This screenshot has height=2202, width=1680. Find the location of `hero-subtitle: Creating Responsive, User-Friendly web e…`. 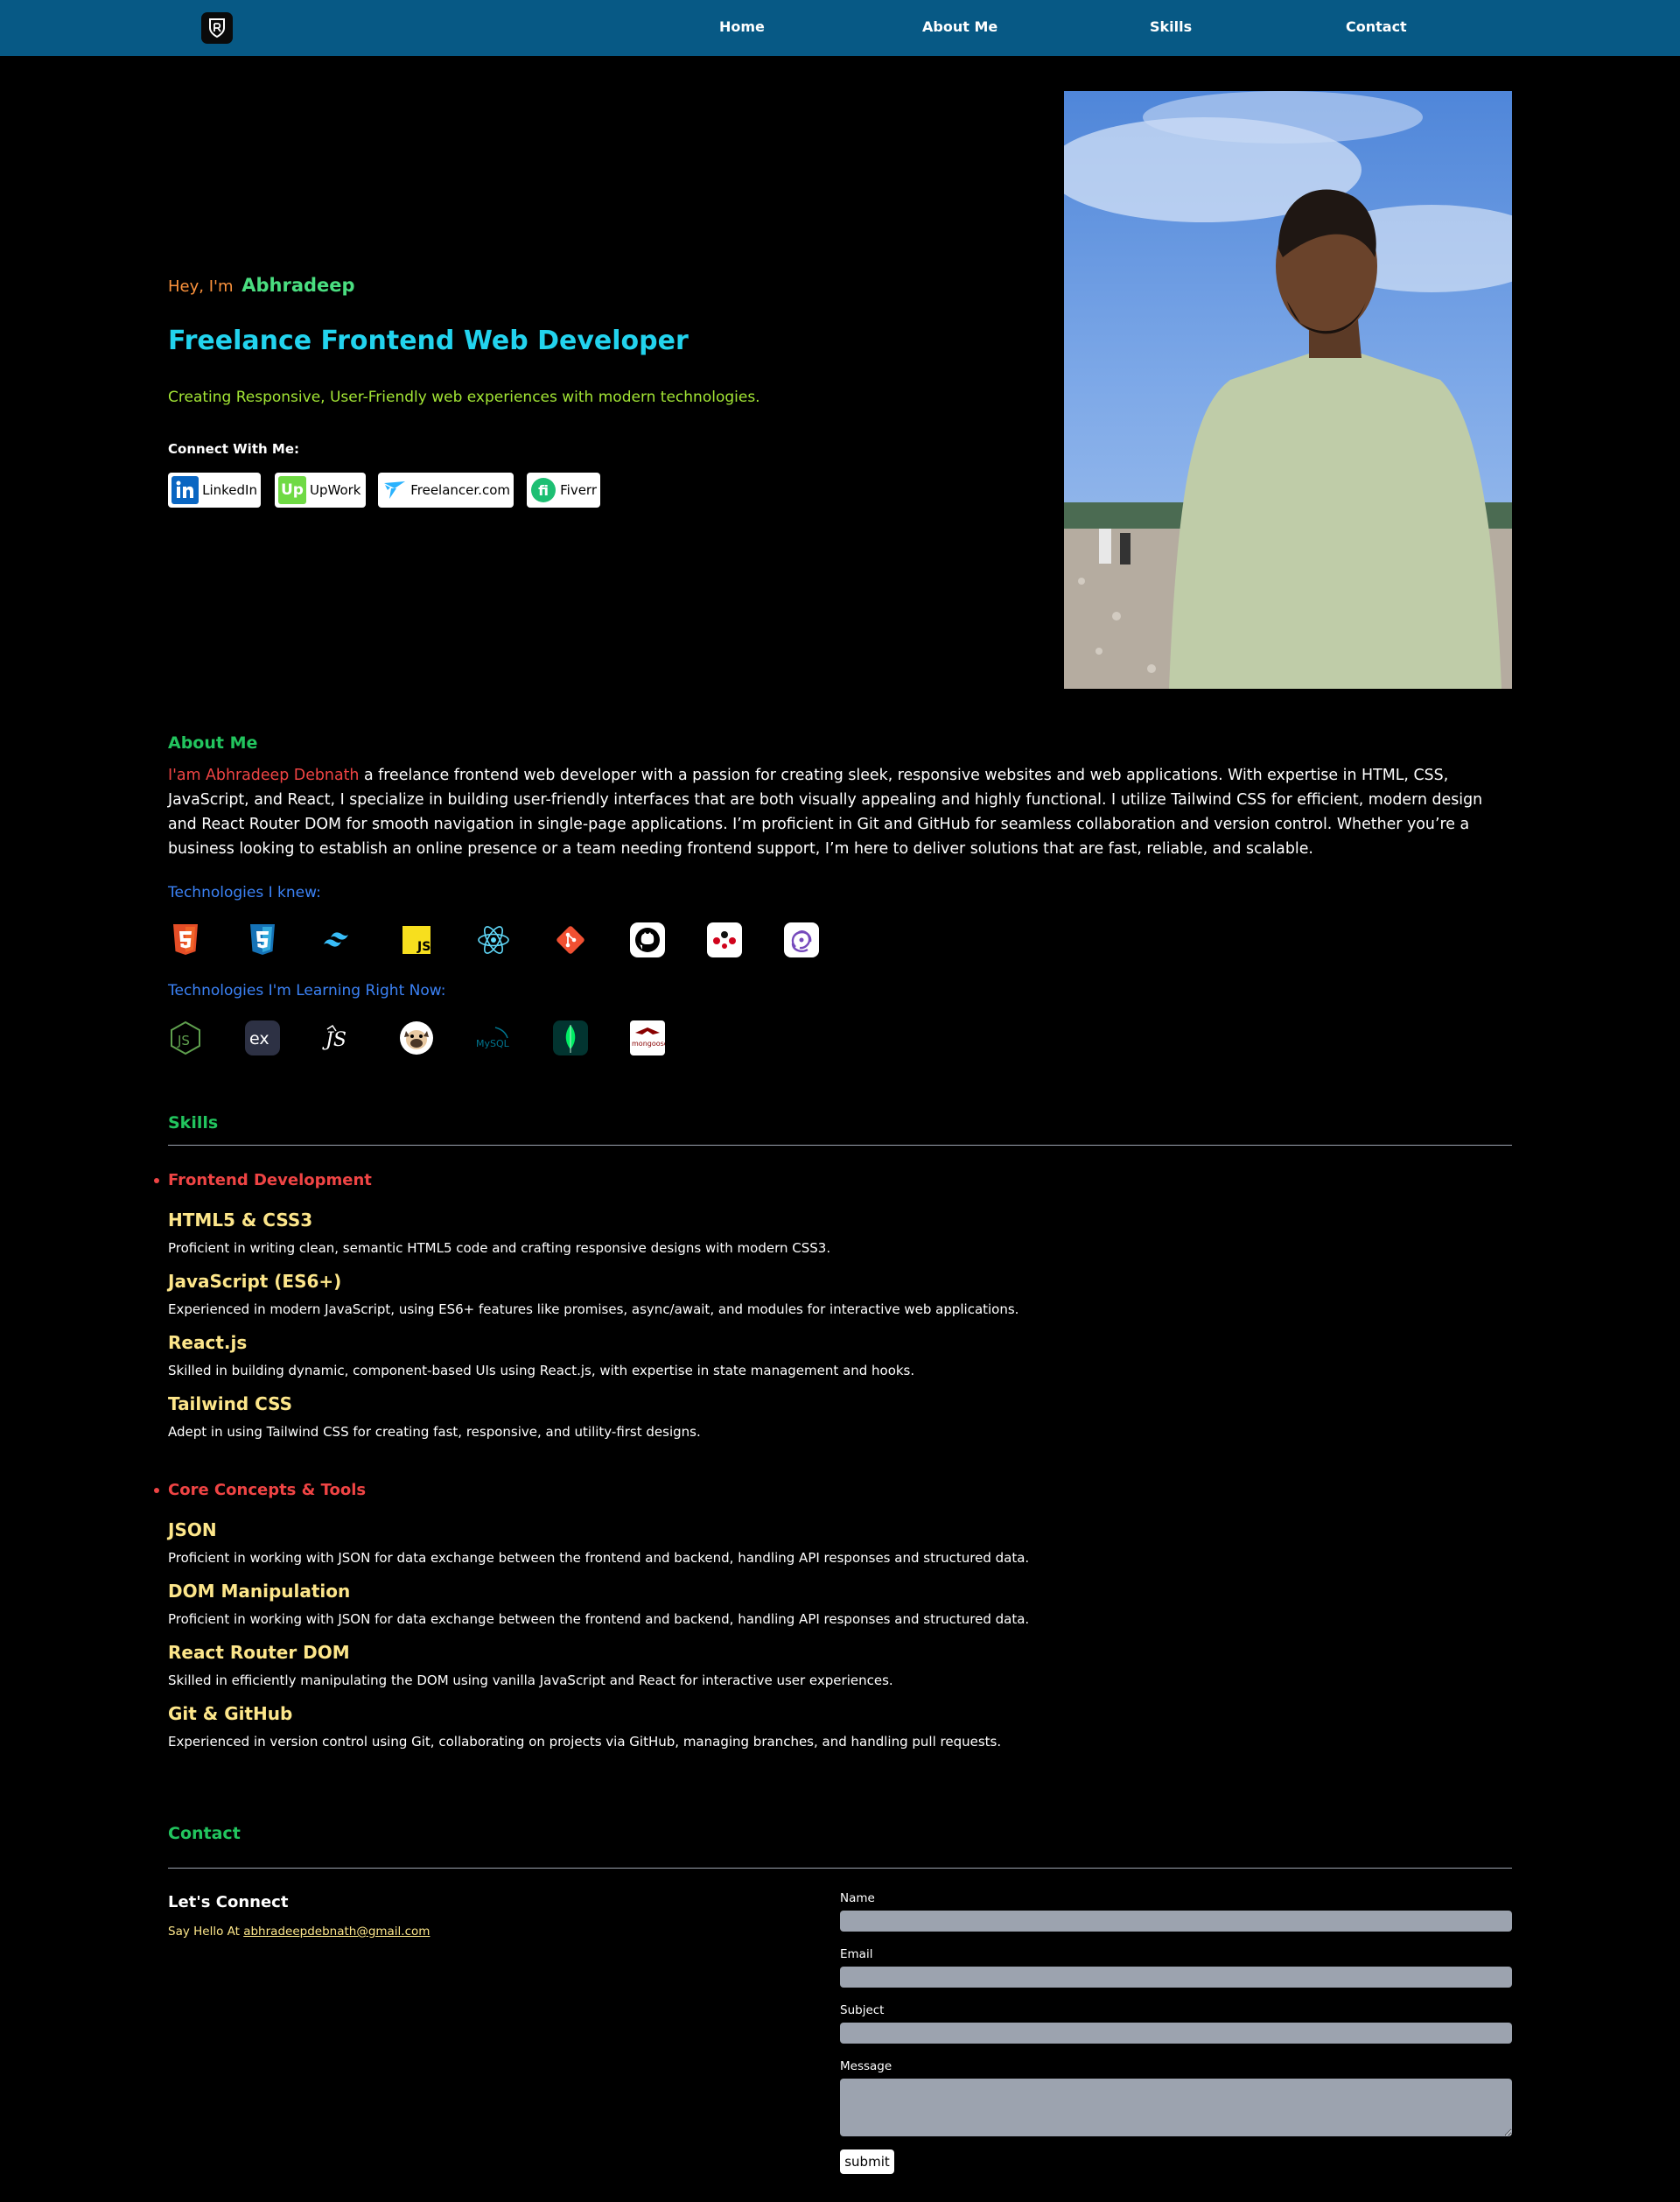

hero-subtitle: Creating Responsive, User-Friendly web e… is located at coordinates (464, 397).